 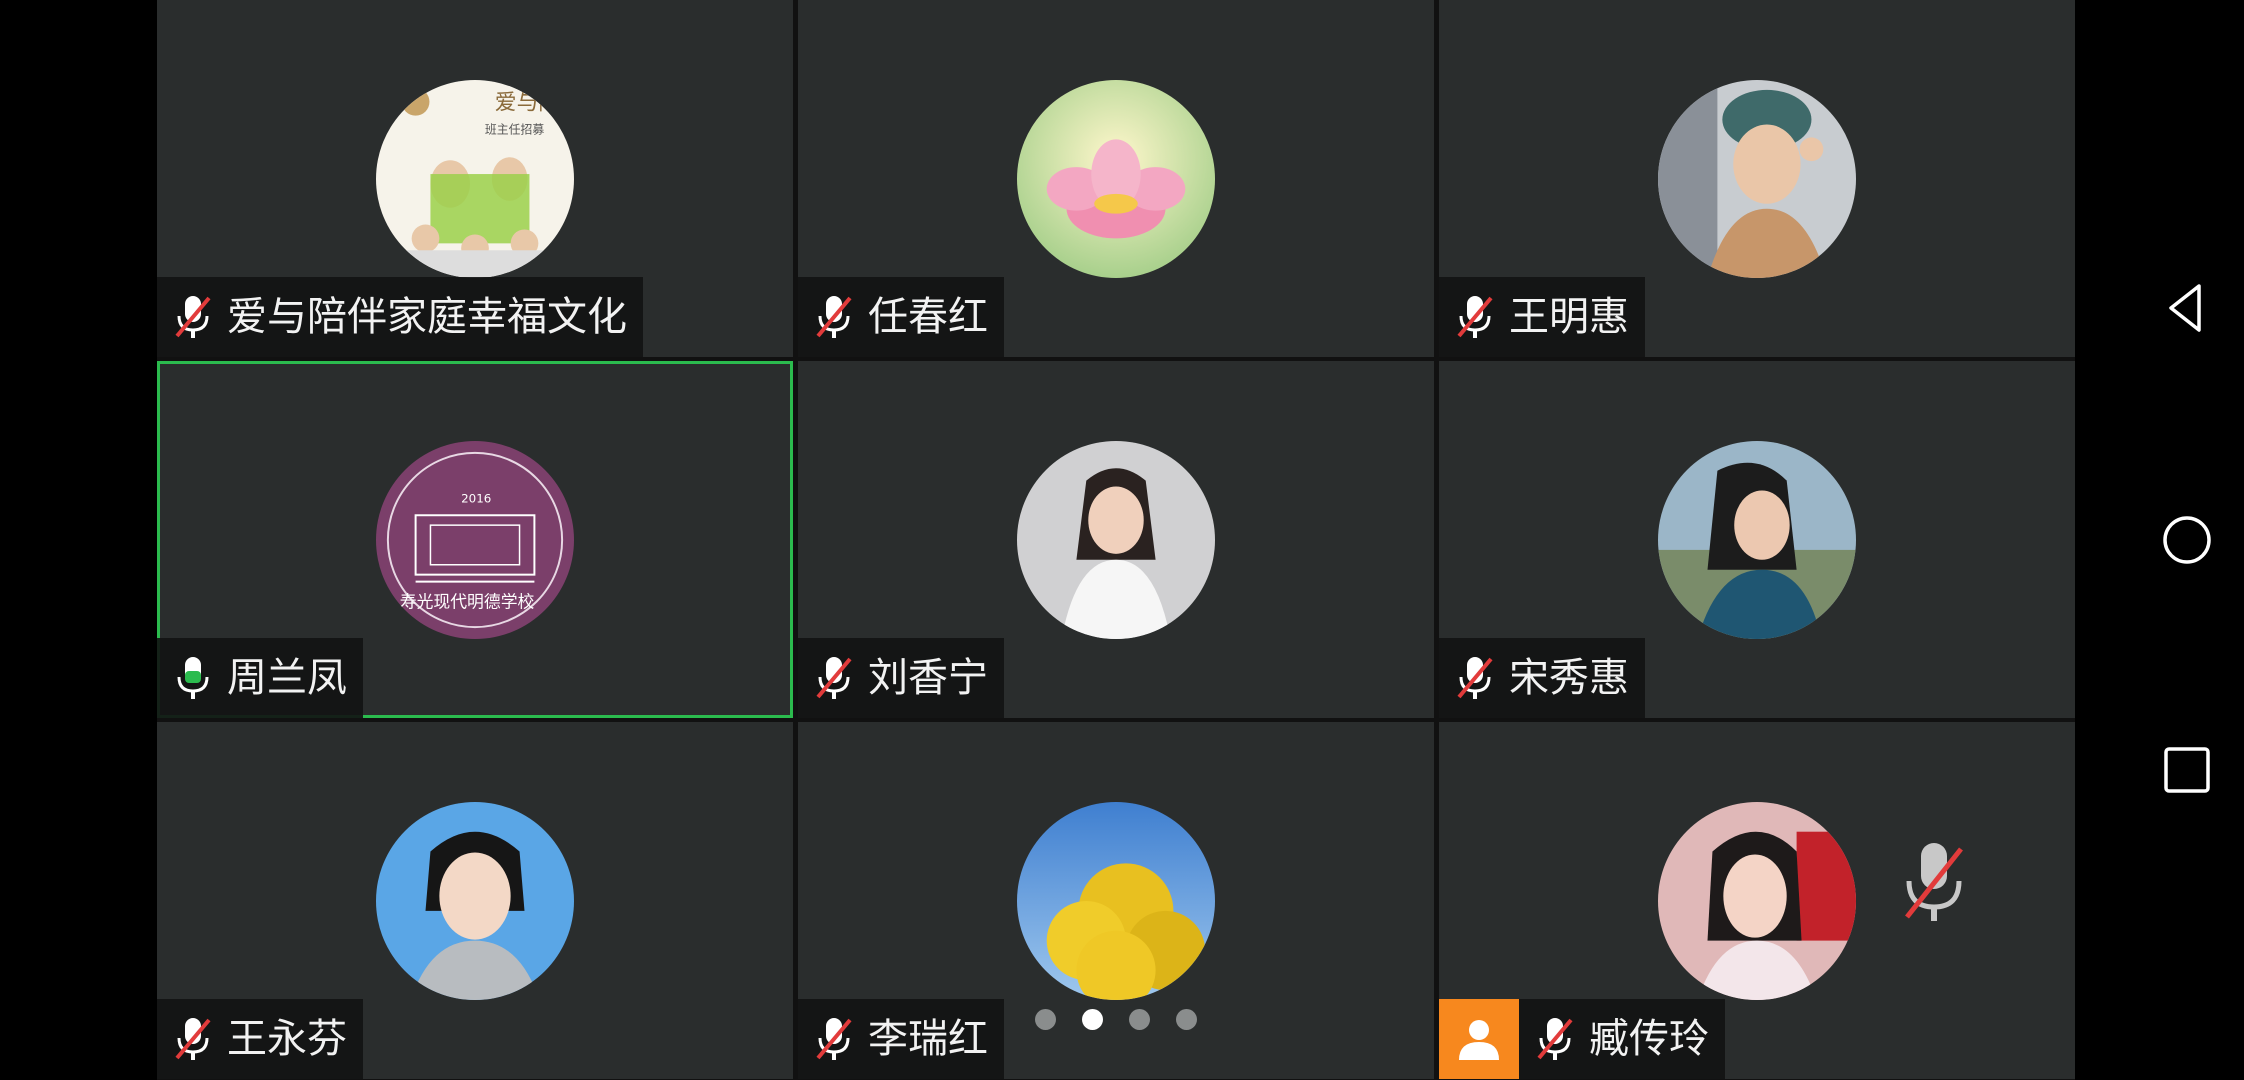 I want to click on participant-name: 李瑞红, so click(x=928, y=1039).